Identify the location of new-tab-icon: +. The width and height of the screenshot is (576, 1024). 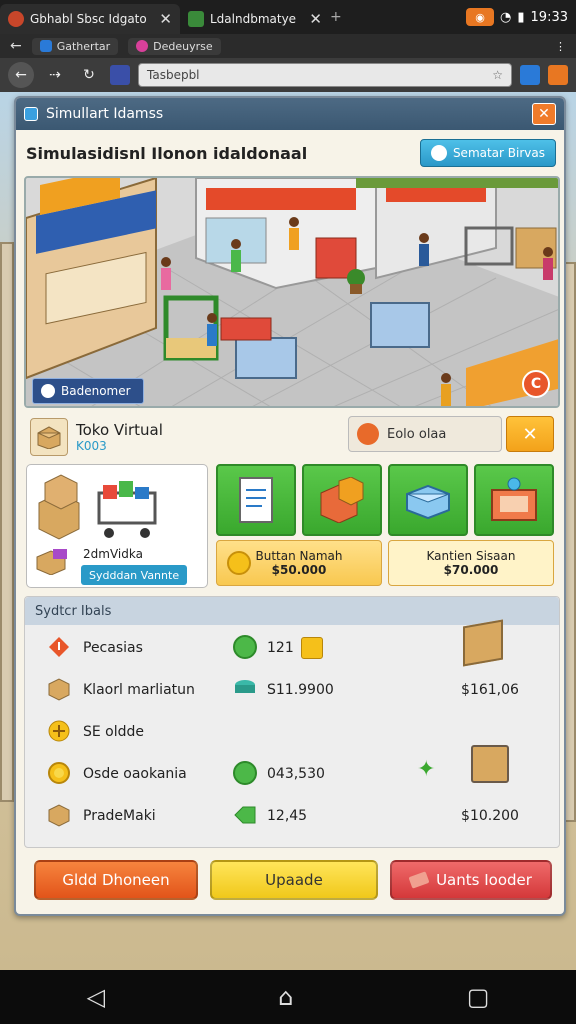
(336, 17).